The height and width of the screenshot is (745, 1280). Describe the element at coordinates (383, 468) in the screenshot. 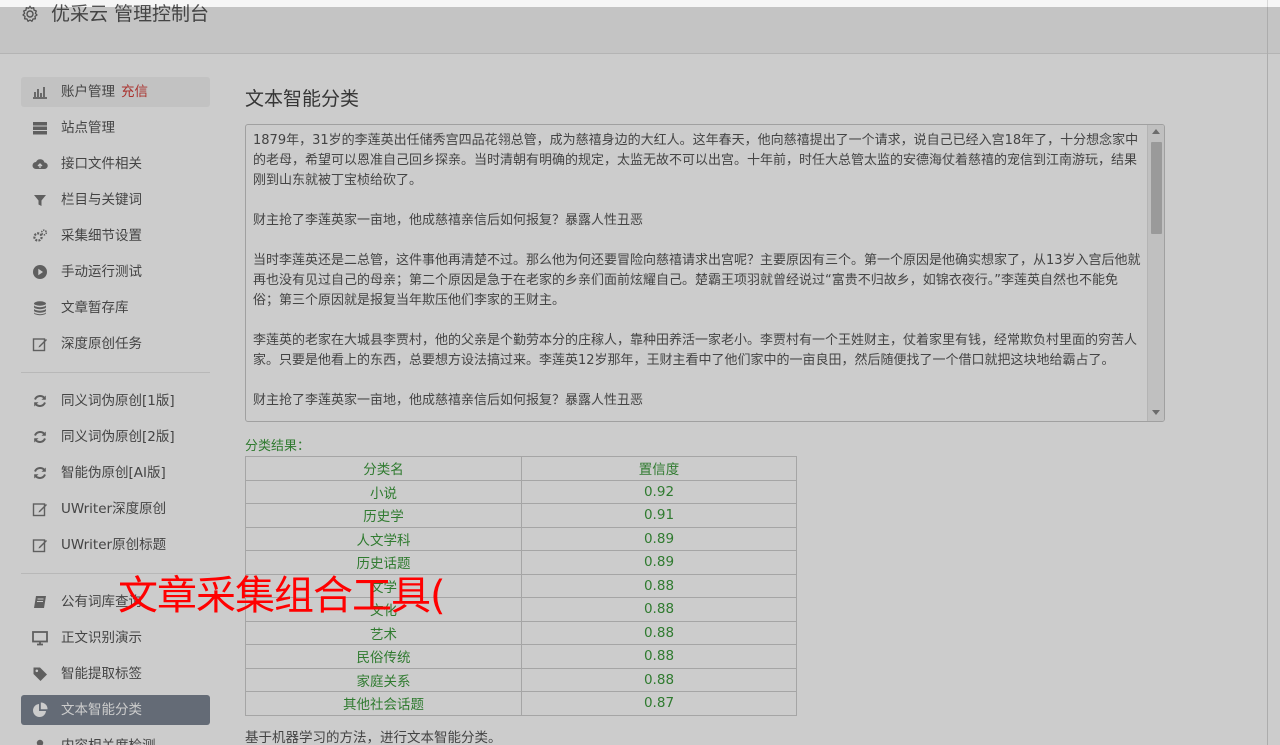

I see `column-header-category: 分类名` at that location.